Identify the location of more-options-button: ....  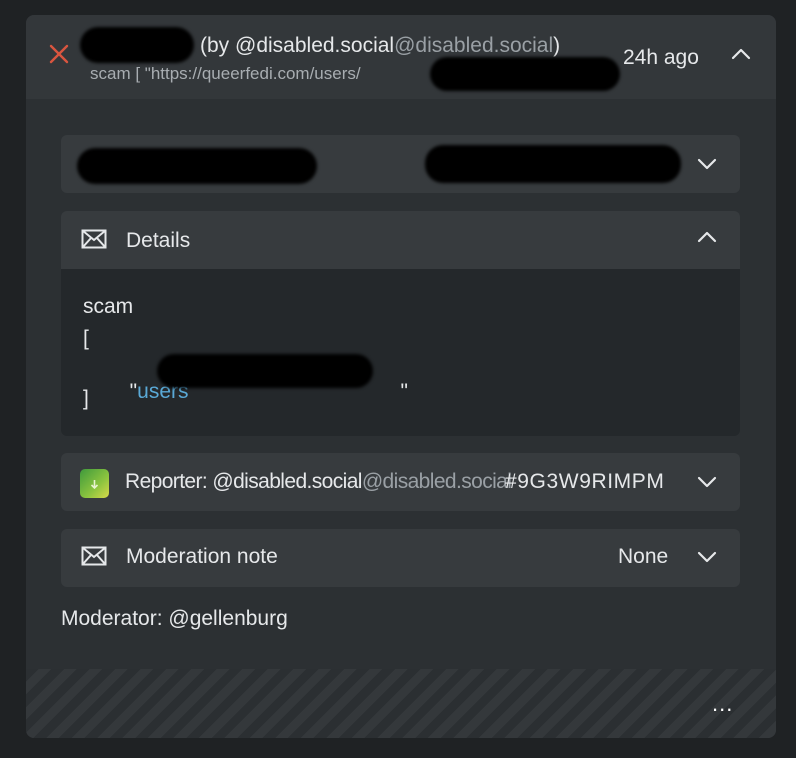
(722, 704).